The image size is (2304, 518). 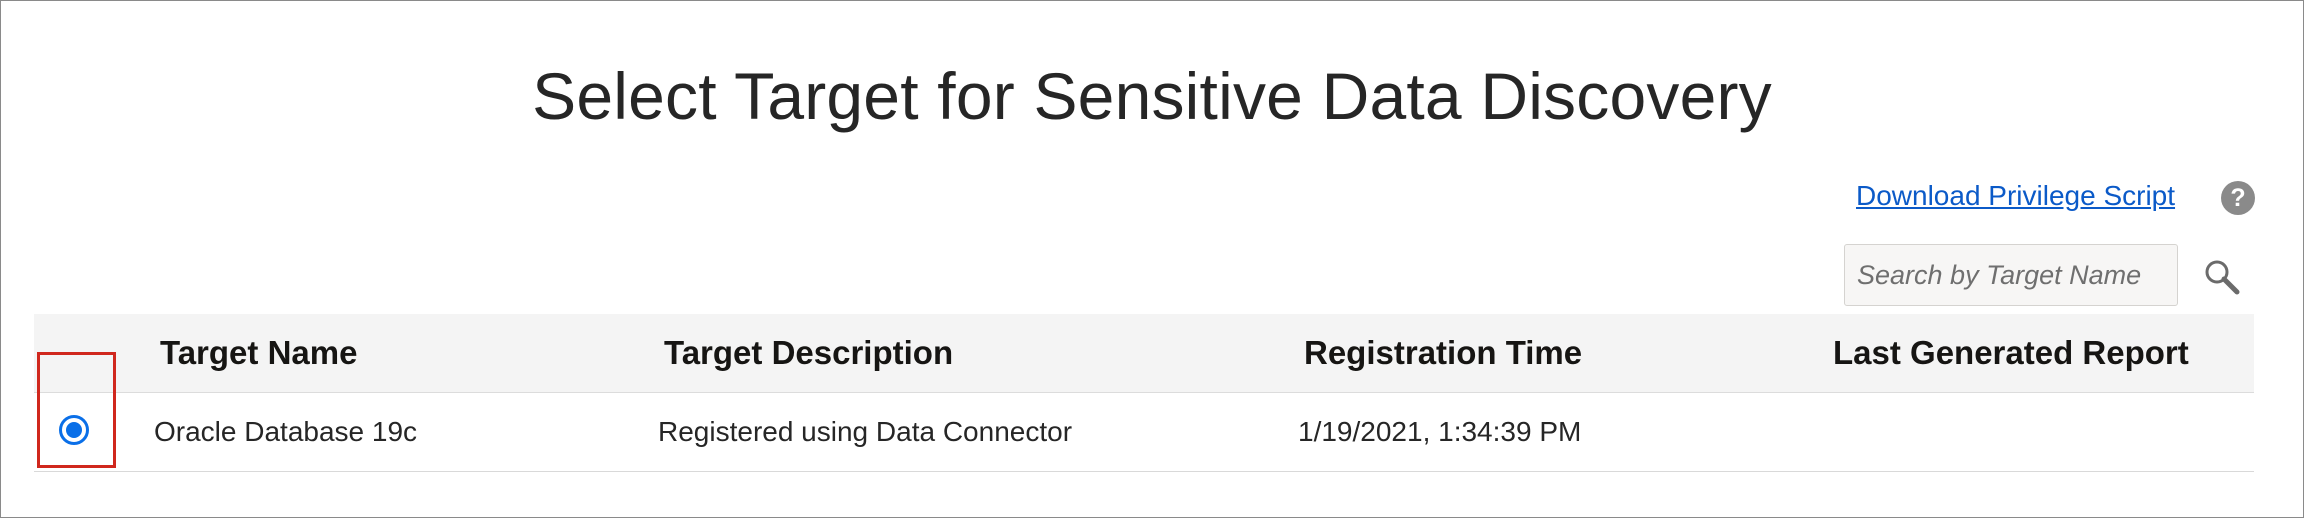 What do you see at coordinates (2011, 353) in the screenshot?
I see `column-header-last-generated-report: Last Generated Report` at bounding box center [2011, 353].